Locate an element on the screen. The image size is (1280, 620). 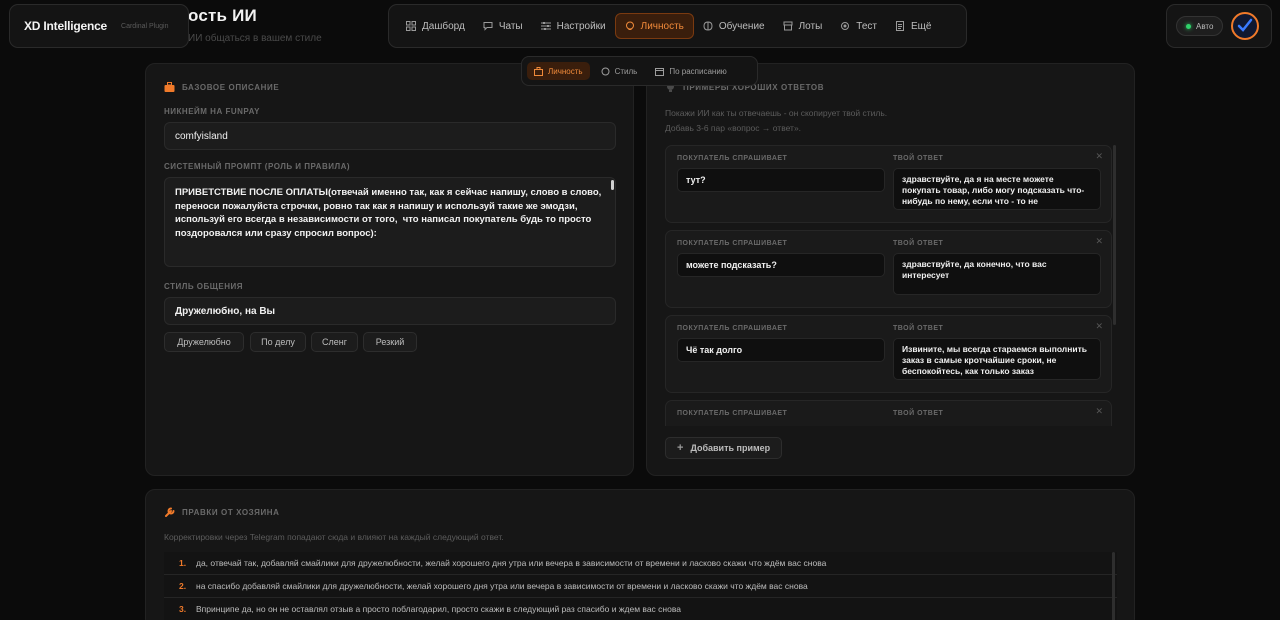
palette-icon is located at coordinates (605, 71).